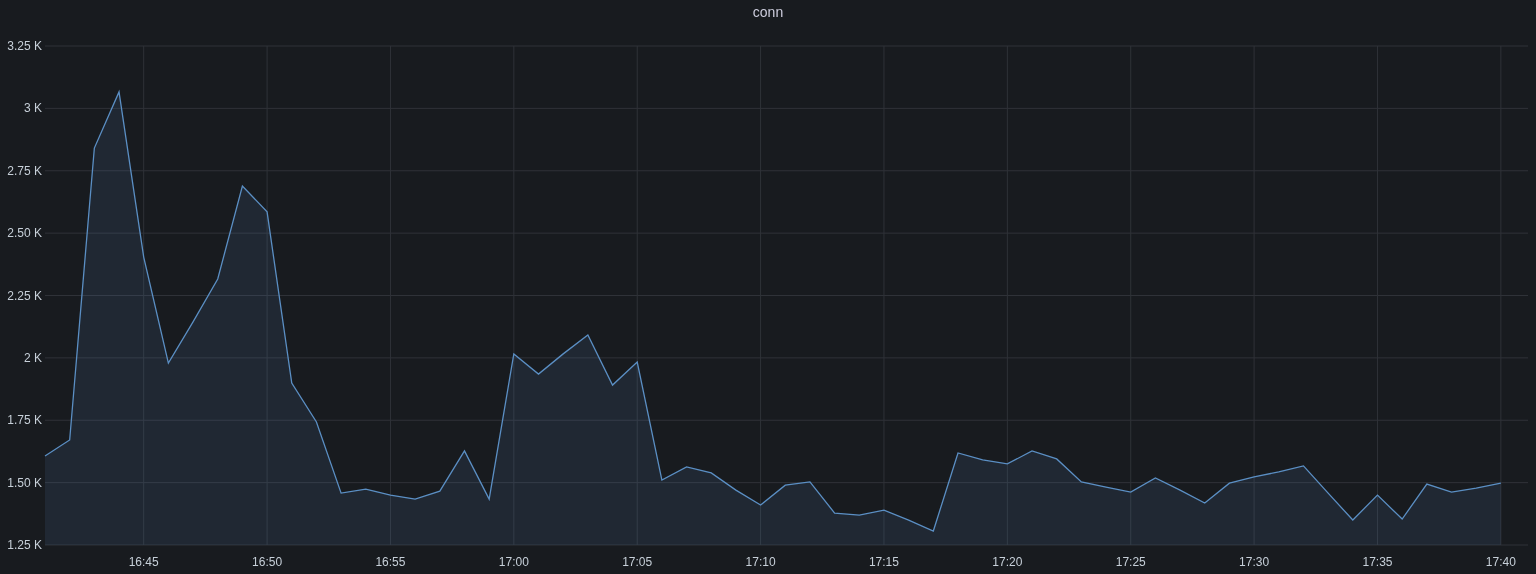 The width and height of the screenshot is (1536, 574). What do you see at coordinates (390, 562) in the screenshot?
I see `x-tick-label: 16:55` at bounding box center [390, 562].